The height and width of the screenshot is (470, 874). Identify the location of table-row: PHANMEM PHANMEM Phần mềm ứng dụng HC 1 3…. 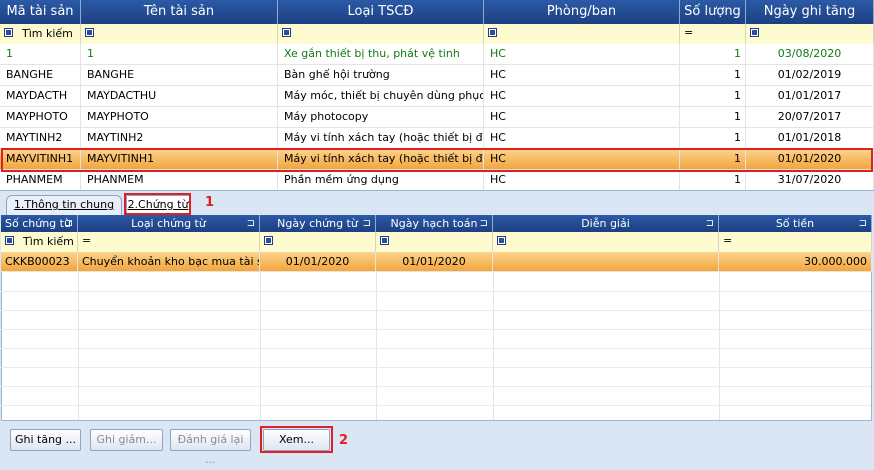
(437, 180).